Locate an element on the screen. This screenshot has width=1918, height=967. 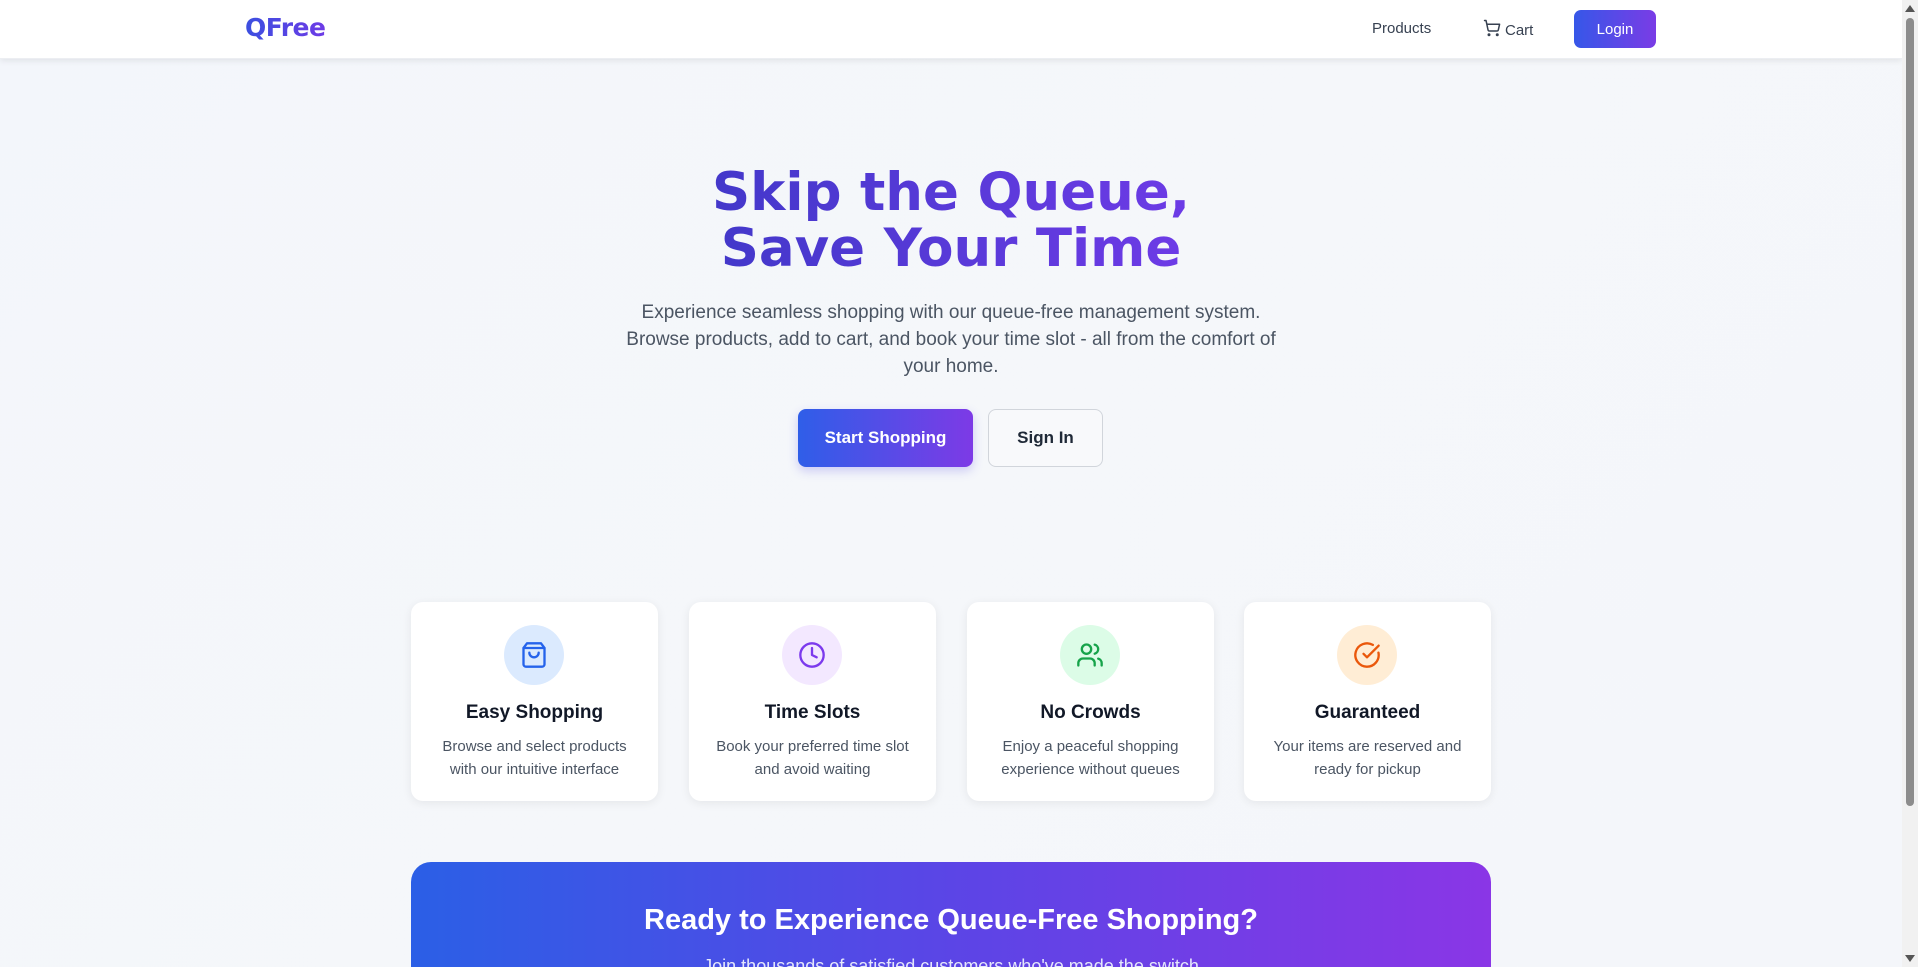
hero-title-line-2: Save Your Time is located at coordinates (951, 248).